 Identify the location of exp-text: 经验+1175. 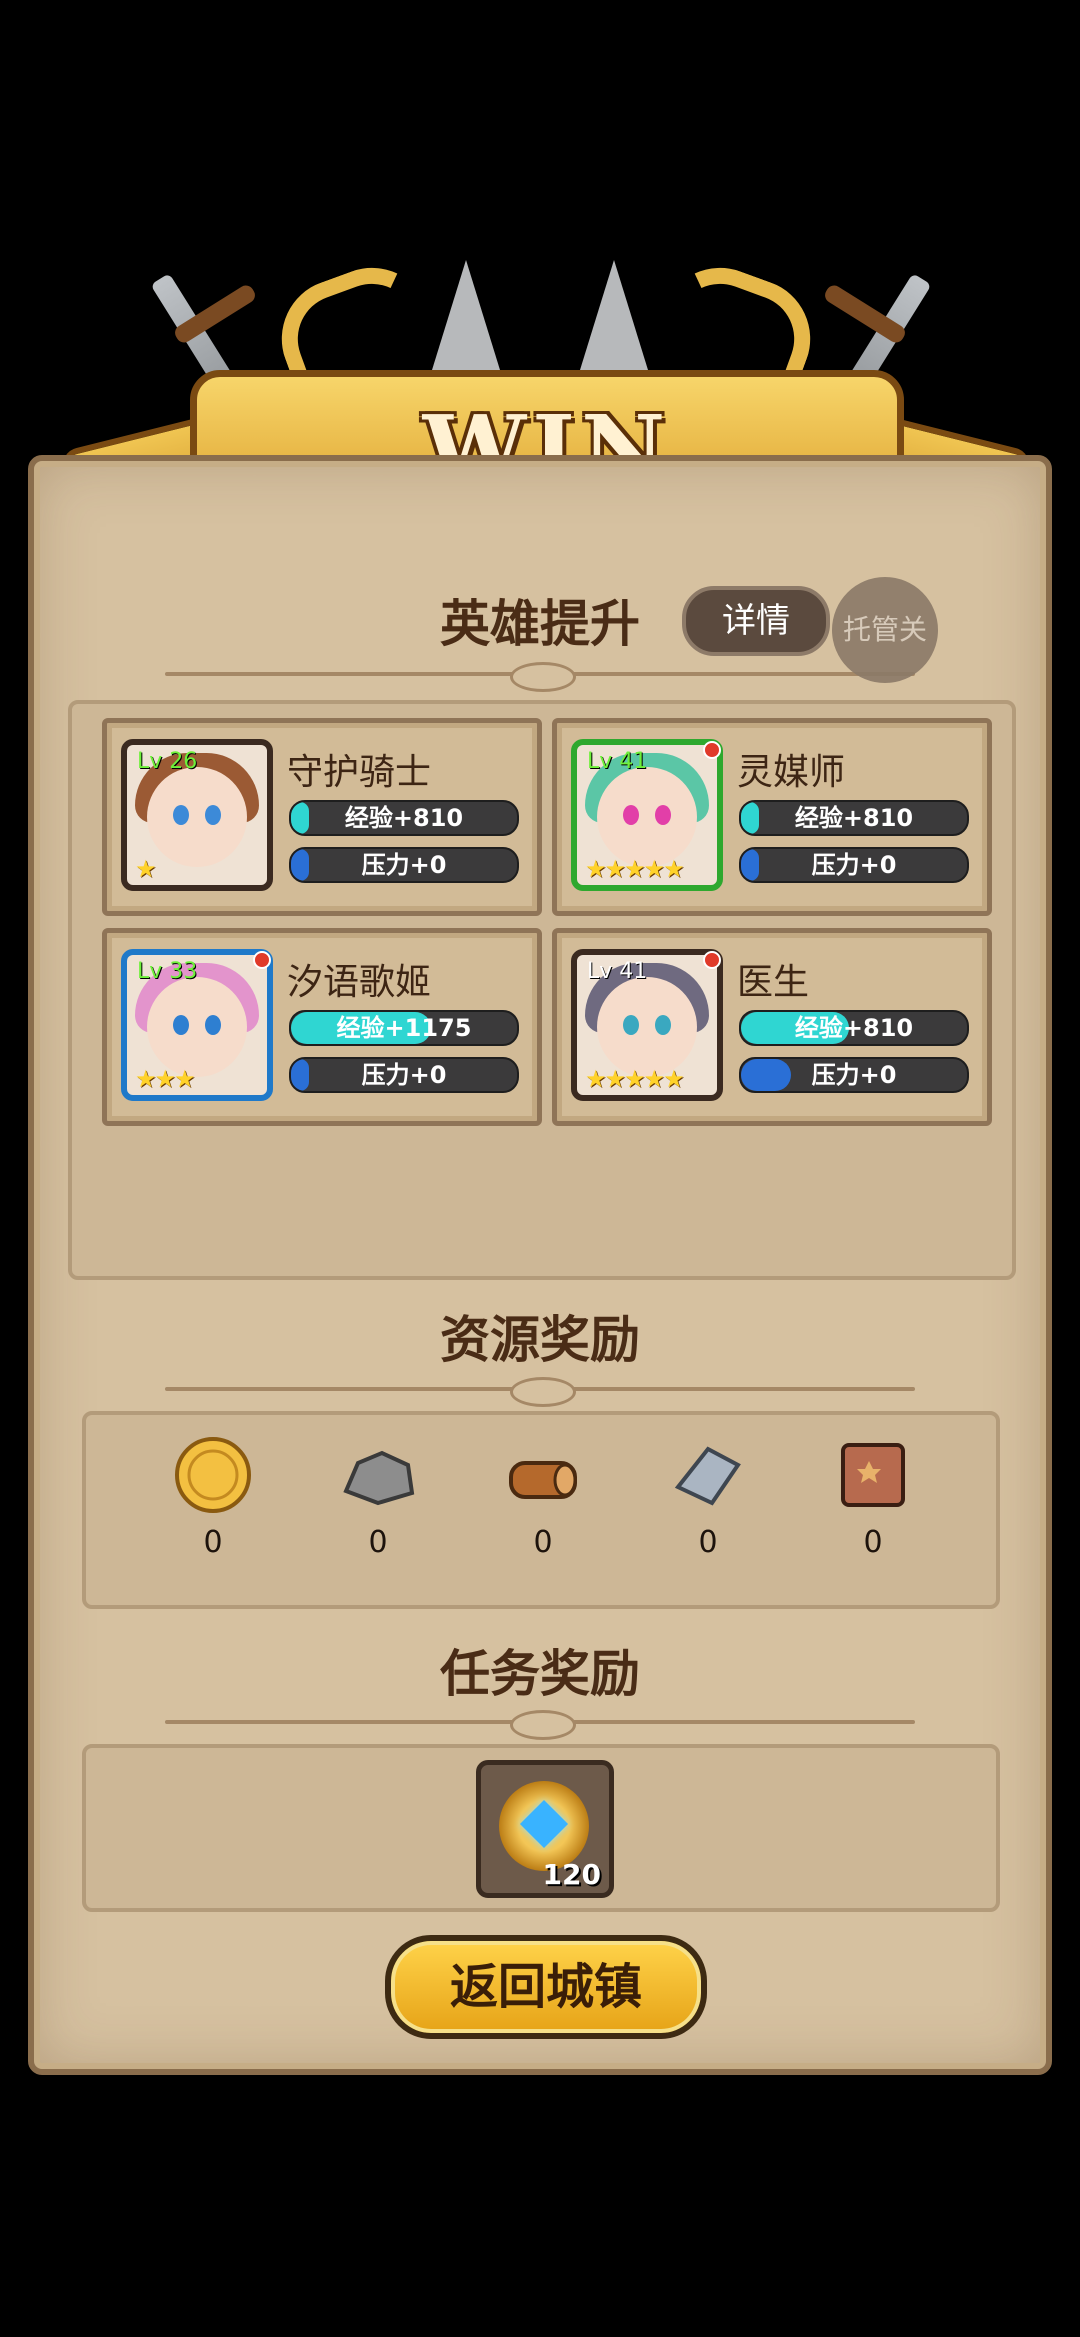
(404, 1028).